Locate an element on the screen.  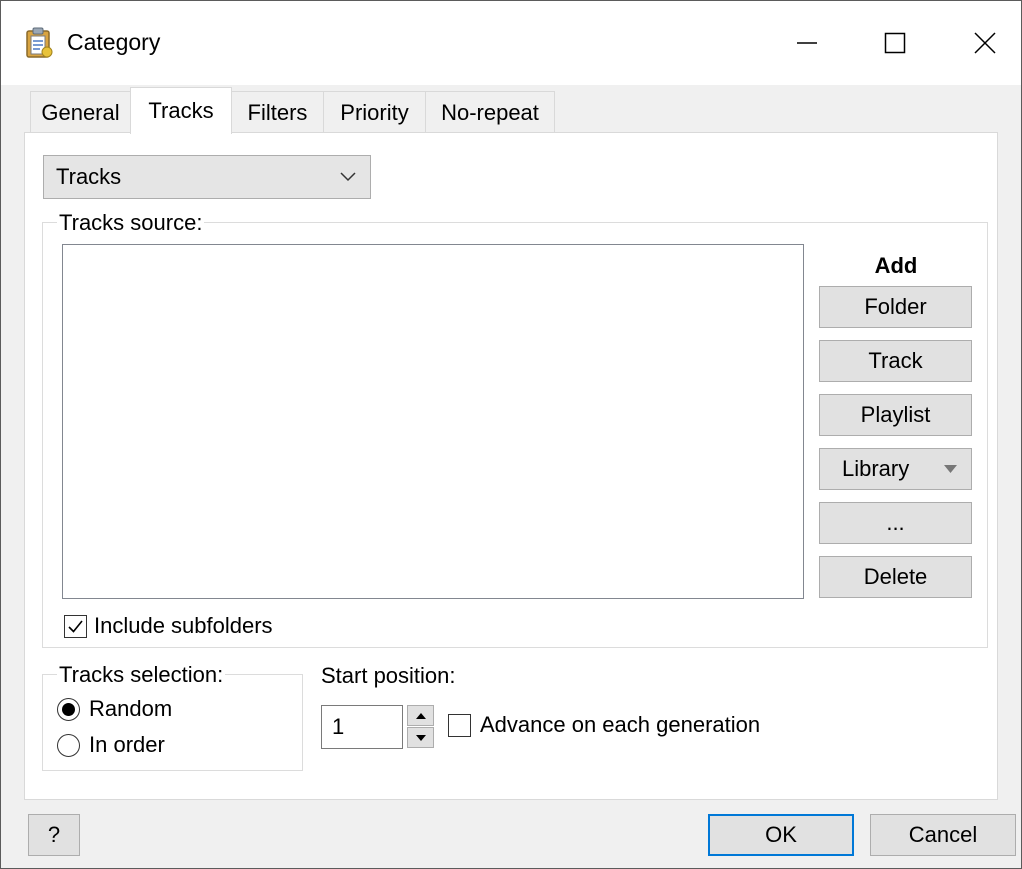
tab-priority-label: Priority is located at coordinates (374, 112).